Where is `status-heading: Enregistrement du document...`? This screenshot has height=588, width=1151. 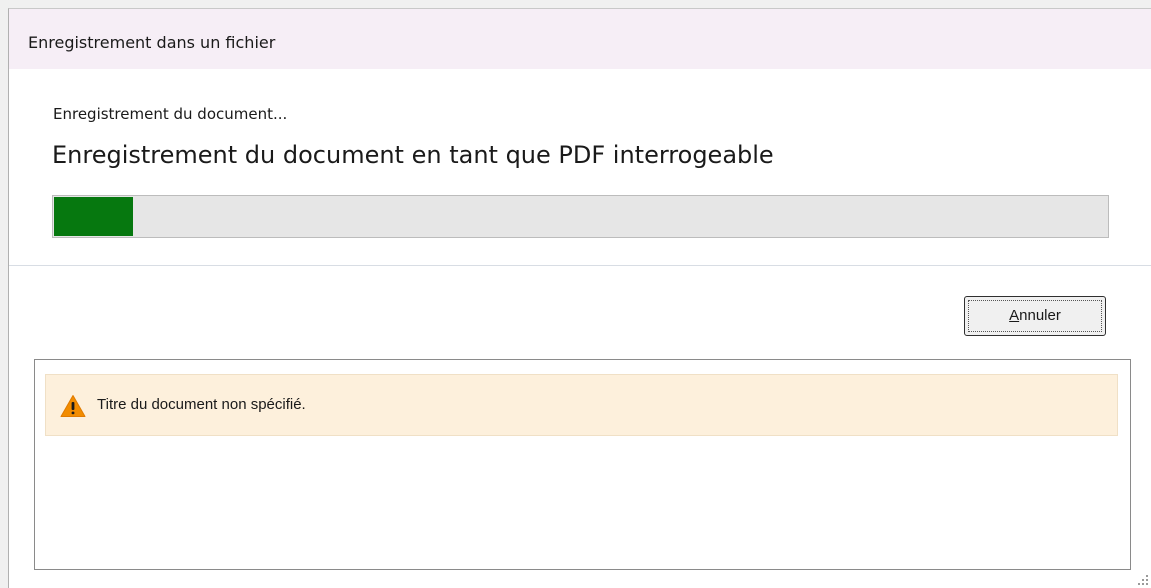 status-heading: Enregistrement du document... is located at coordinates (170, 114).